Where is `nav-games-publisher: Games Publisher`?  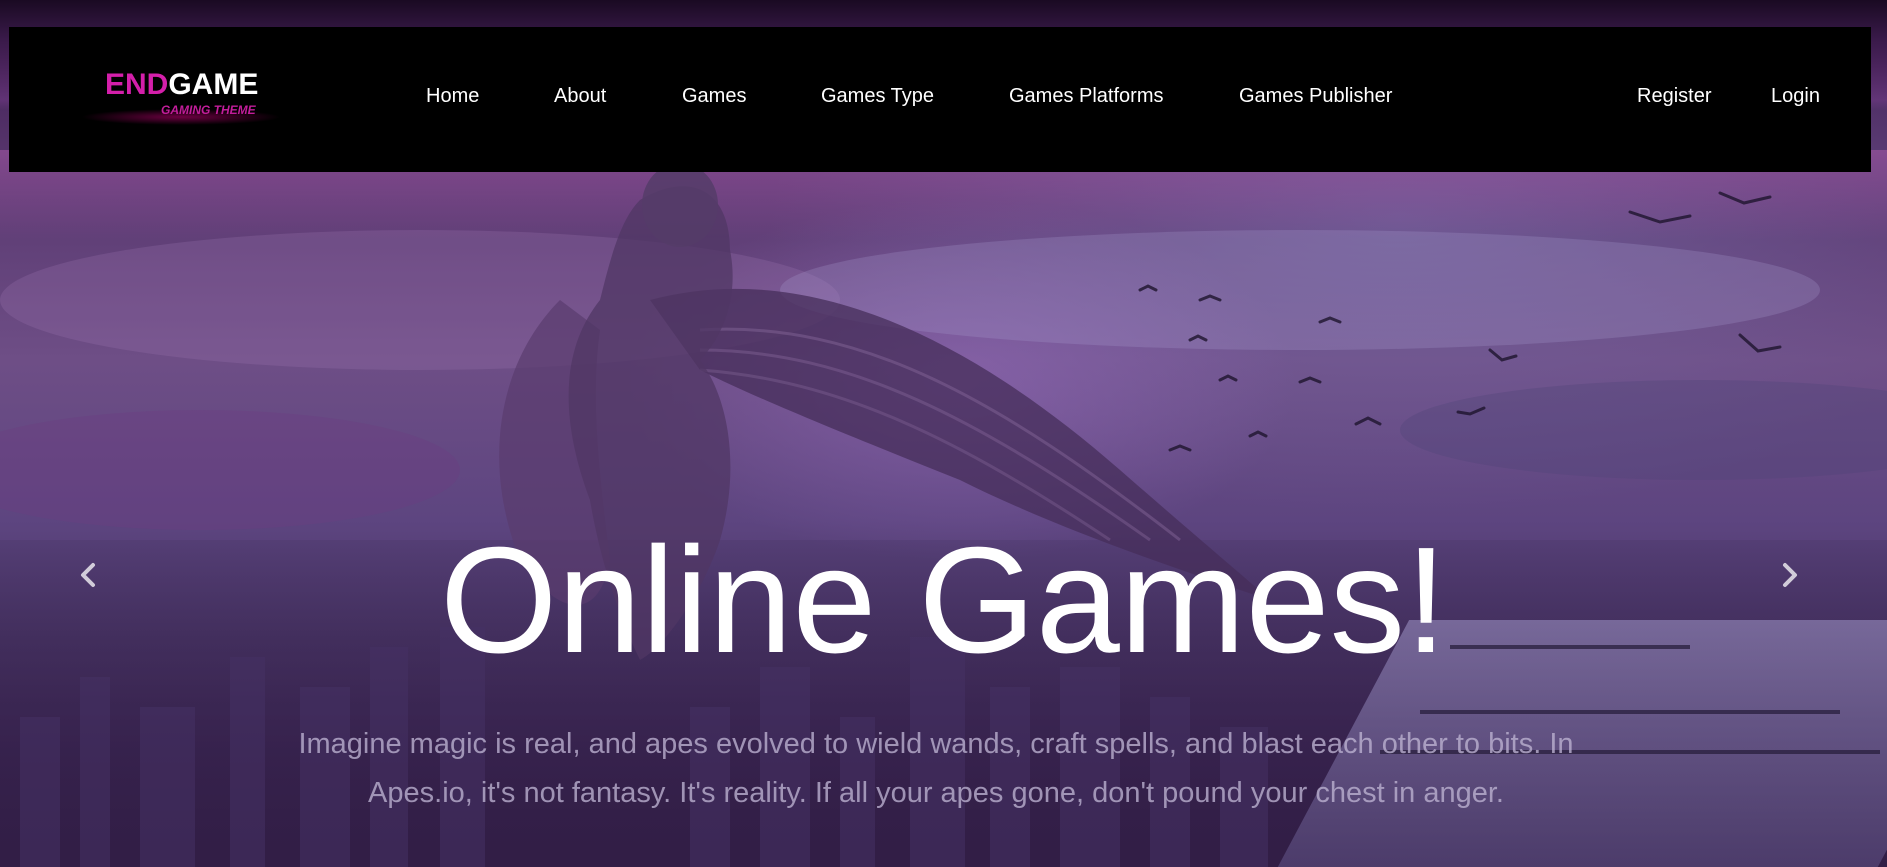
nav-games-publisher: Games Publisher is located at coordinates (1315, 96).